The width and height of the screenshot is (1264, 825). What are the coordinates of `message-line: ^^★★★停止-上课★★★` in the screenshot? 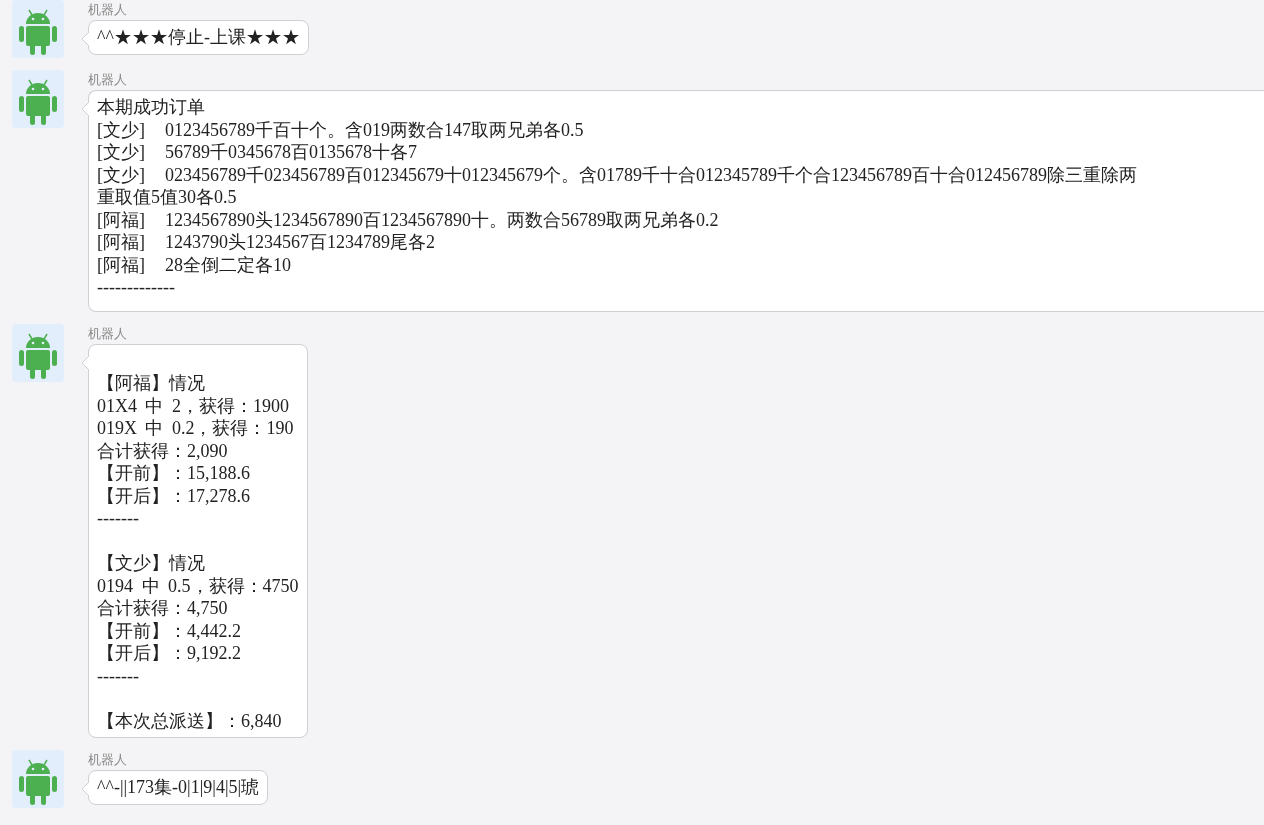 It's located at (198, 37).